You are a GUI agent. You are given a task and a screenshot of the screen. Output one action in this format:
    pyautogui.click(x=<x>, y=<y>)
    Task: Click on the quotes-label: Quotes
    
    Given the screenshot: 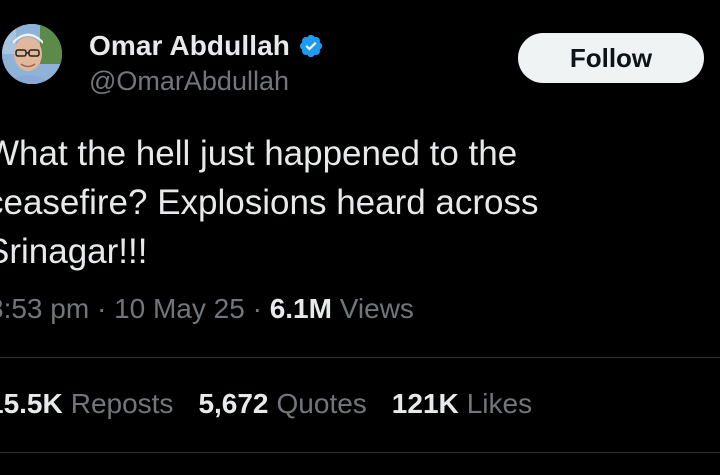 What is the action you would take?
    pyautogui.click(x=321, y=403)
    